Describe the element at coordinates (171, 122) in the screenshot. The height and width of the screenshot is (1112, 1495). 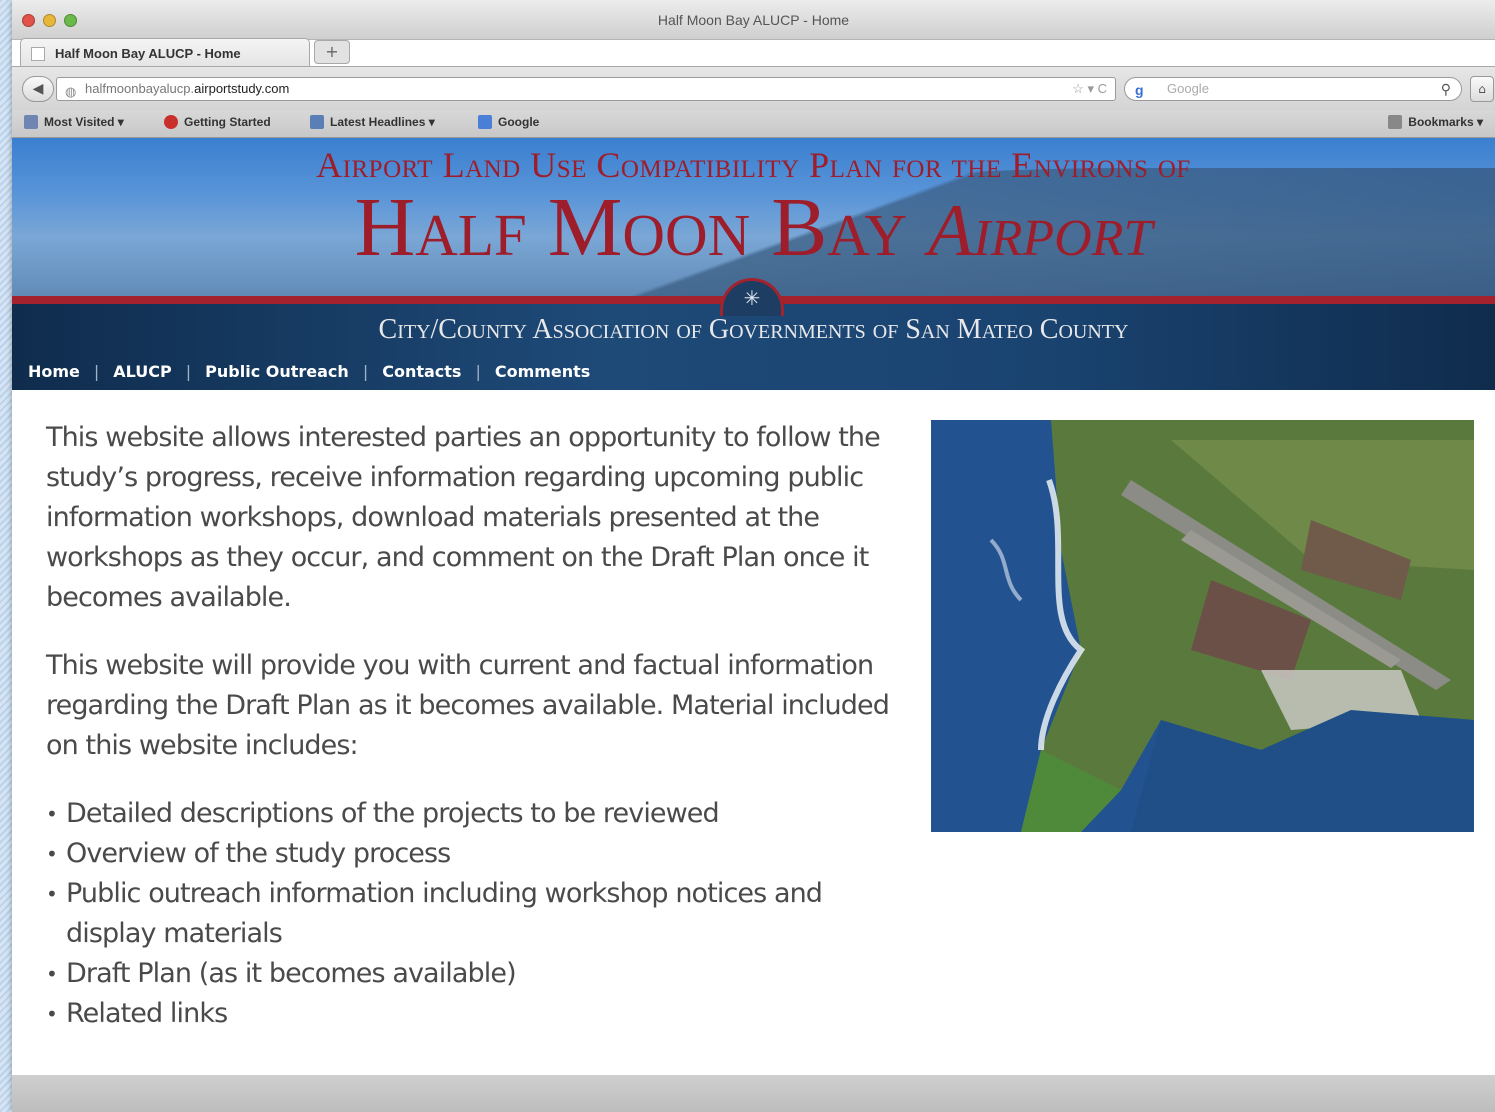
I see `getting-started-icon` at that location.